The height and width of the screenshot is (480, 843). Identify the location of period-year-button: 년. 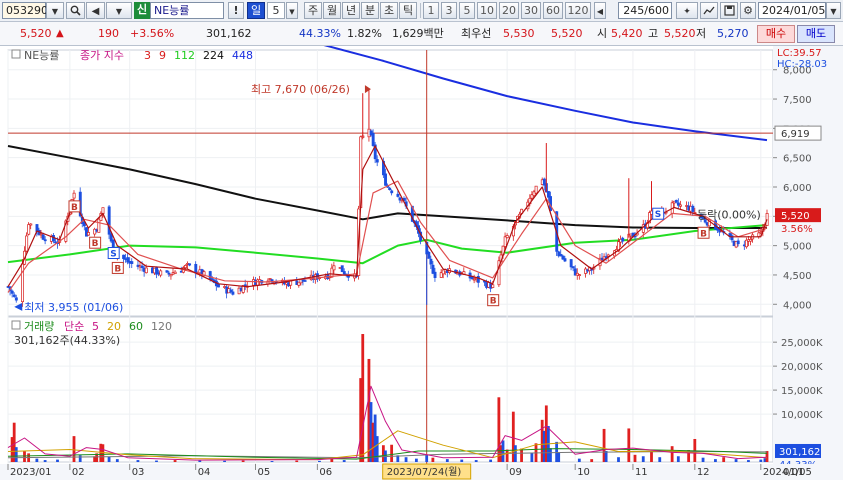
(351, 10).